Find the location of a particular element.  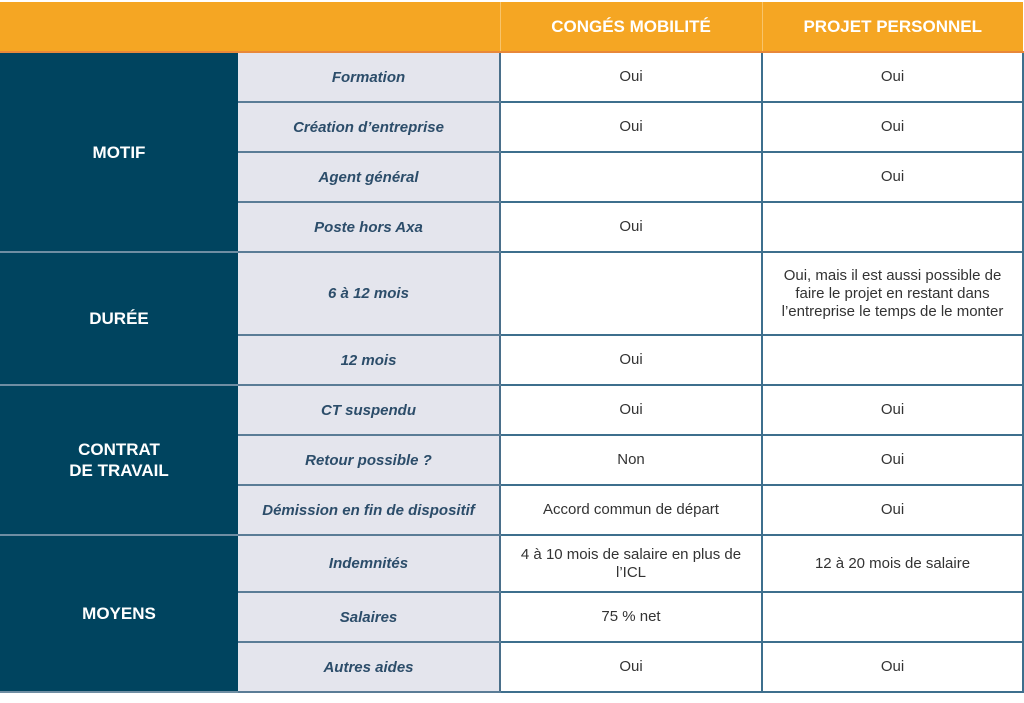

group-moyens: MOYENS is located at coordinates (119, 614).